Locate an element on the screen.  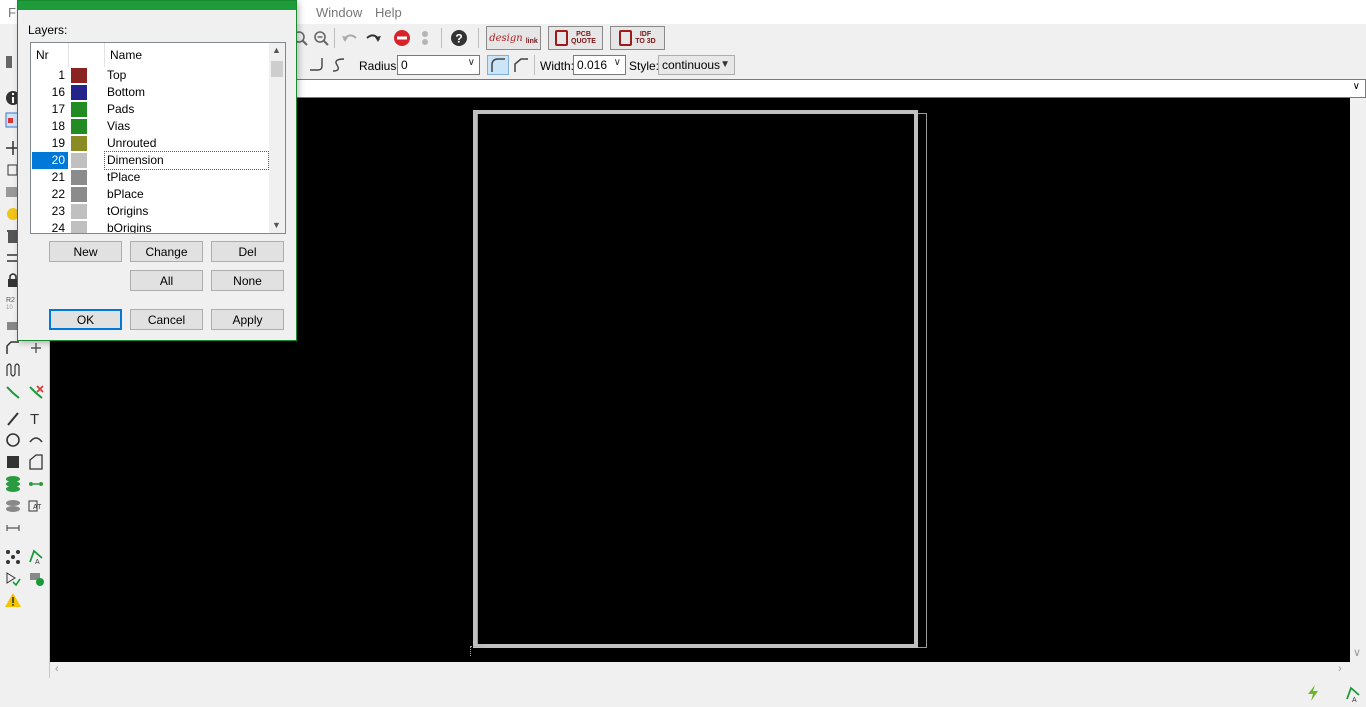
none-button: None is located at coordinates (247, 280).